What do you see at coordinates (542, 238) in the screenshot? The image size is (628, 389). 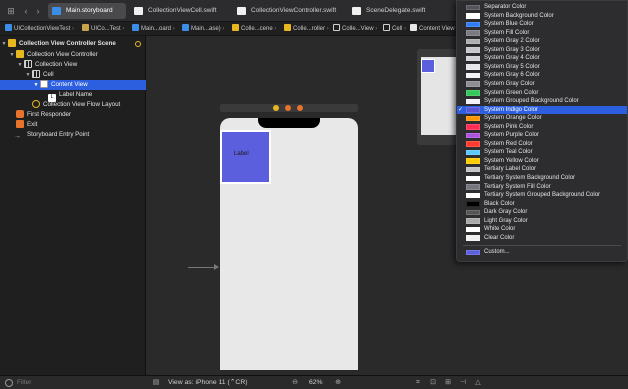 I see `color-menu-item: Clear Color` at bounding box center [542, 238].